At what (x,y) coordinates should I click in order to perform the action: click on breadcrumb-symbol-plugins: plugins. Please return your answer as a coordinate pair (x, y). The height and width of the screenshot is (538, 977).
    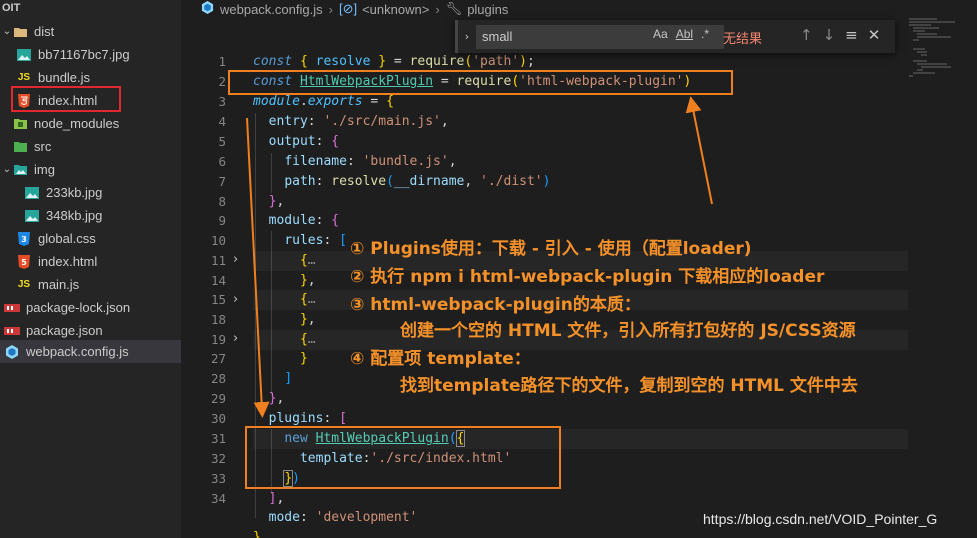
    Looking at the image, I should click on (487, 9).